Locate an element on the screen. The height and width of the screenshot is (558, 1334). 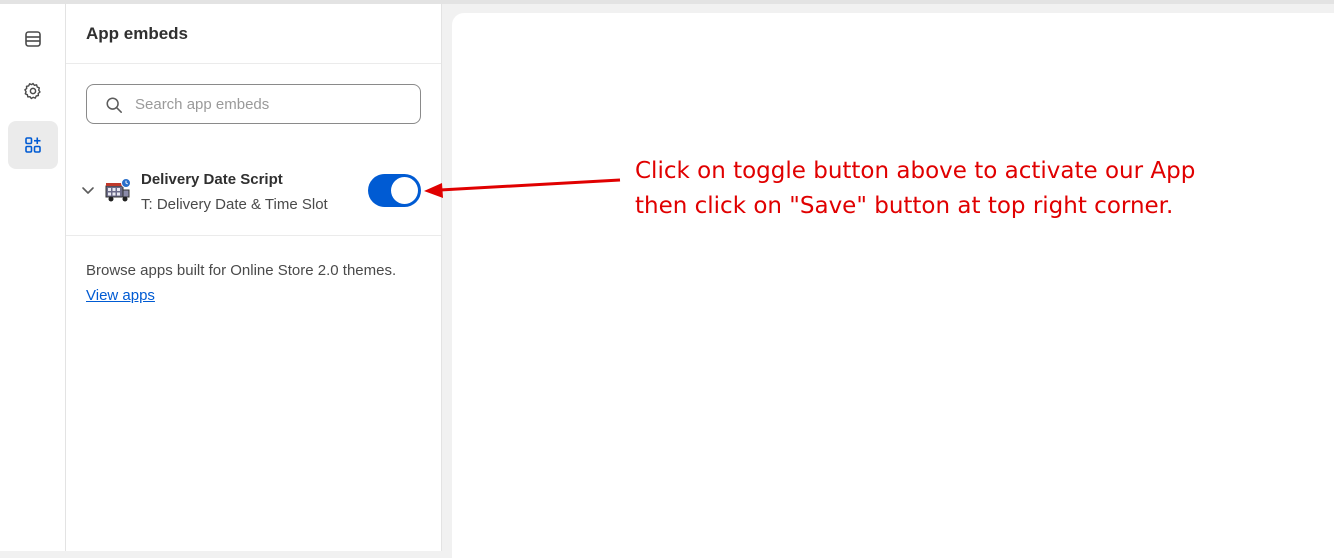
search-input is located at coordinates (275, 104).